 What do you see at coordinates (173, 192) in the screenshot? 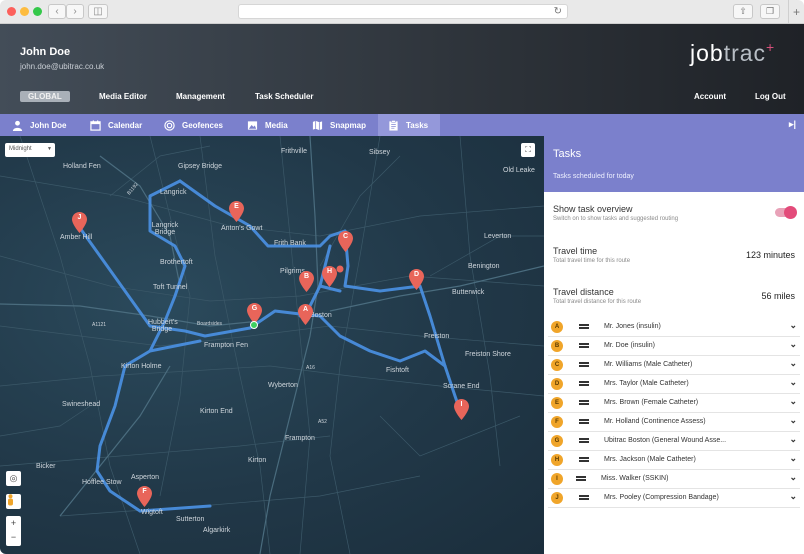
I see `map-place-label: Langrick` at bounding box center [173, 192].